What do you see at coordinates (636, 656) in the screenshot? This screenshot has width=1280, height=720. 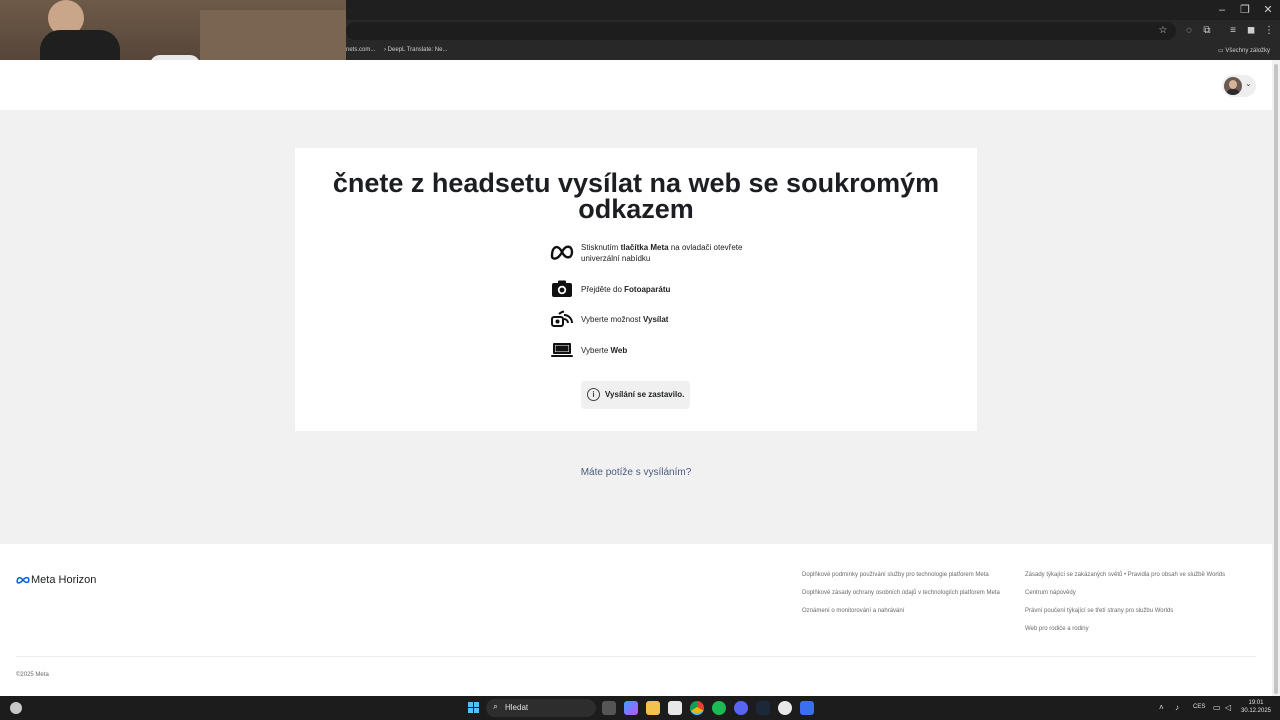 I see `footer-divider` at bounding box center [636, 656].